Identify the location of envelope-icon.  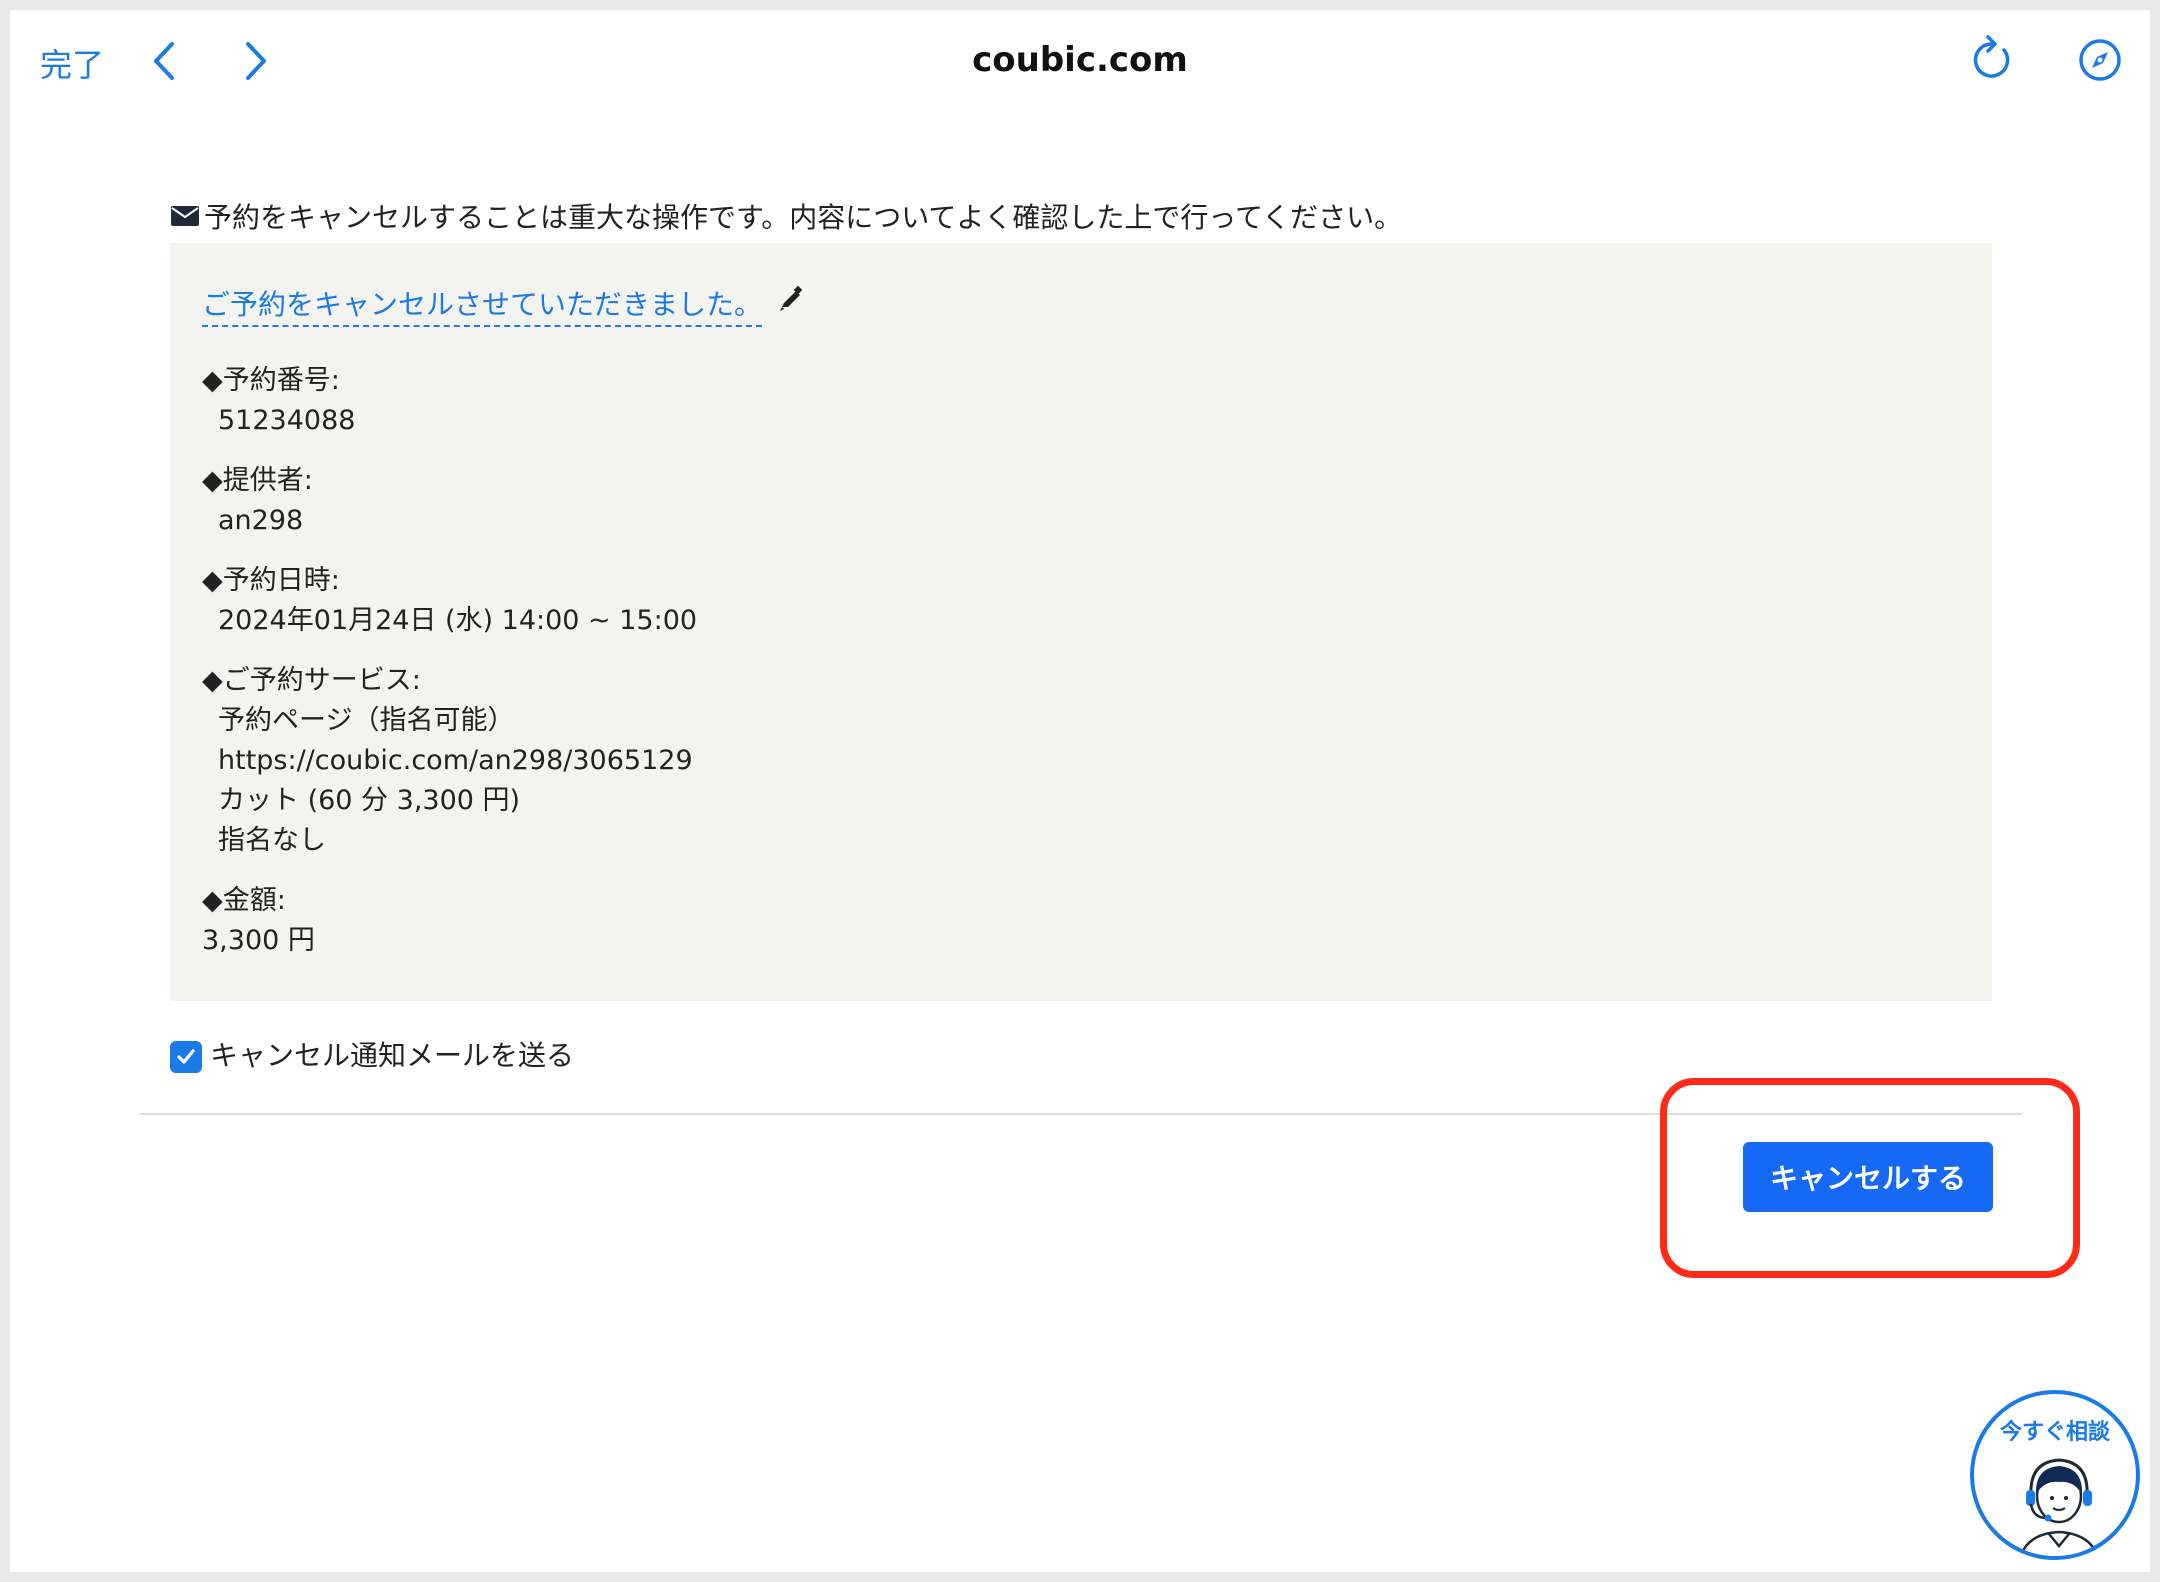
(185, 216).